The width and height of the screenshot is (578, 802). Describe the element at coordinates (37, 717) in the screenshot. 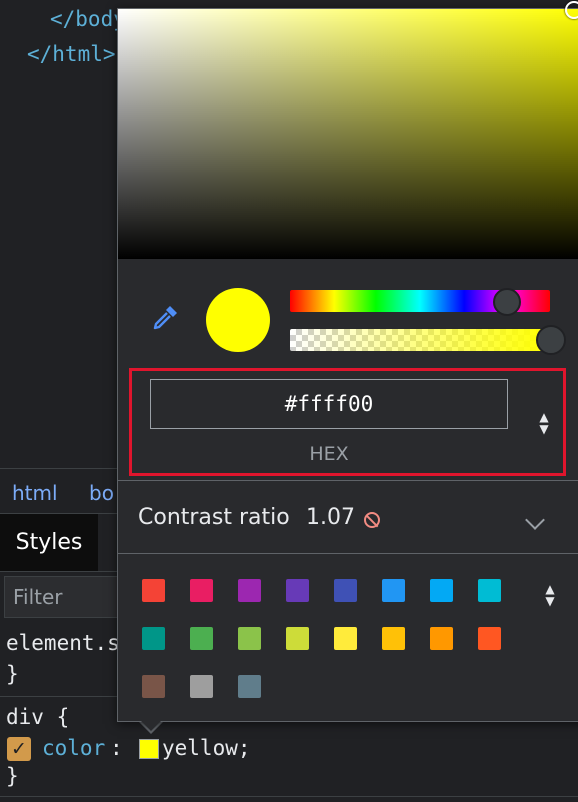

I see `div-rule-selector: div {` at that location.